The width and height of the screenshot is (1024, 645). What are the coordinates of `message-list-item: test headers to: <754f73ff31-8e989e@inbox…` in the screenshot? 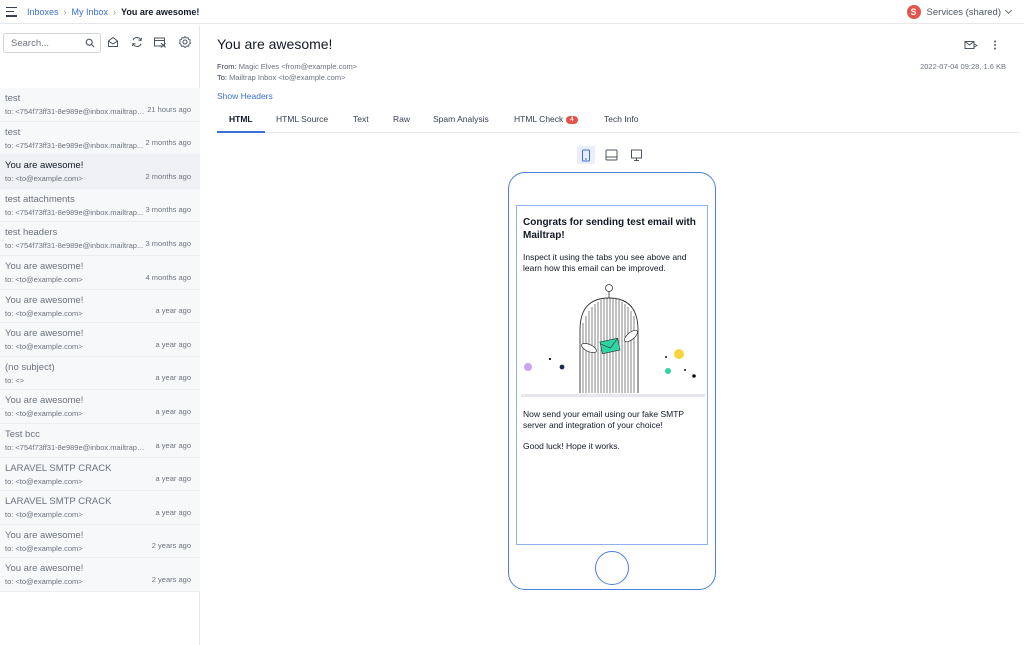 It's located at (100, 239).